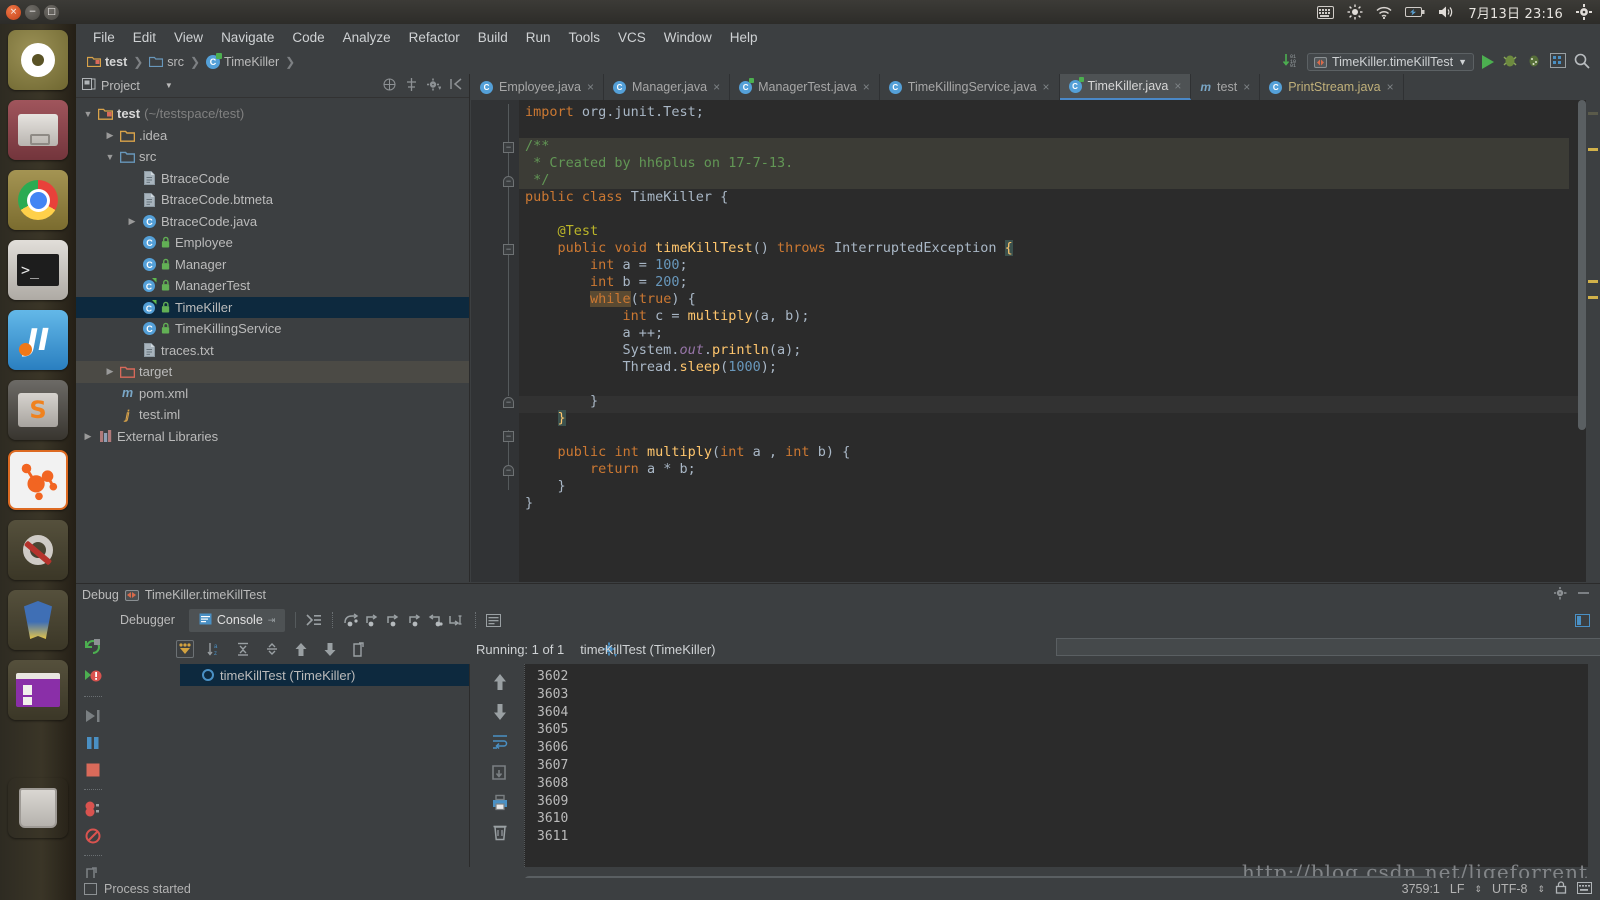 The height and width of the screenshot is (900, 1600). Describe the element at coordinates (272, 222) in the screenshot. I see `tree-node-btracecode-java: ▶ C BtraceCode.java` at that location.